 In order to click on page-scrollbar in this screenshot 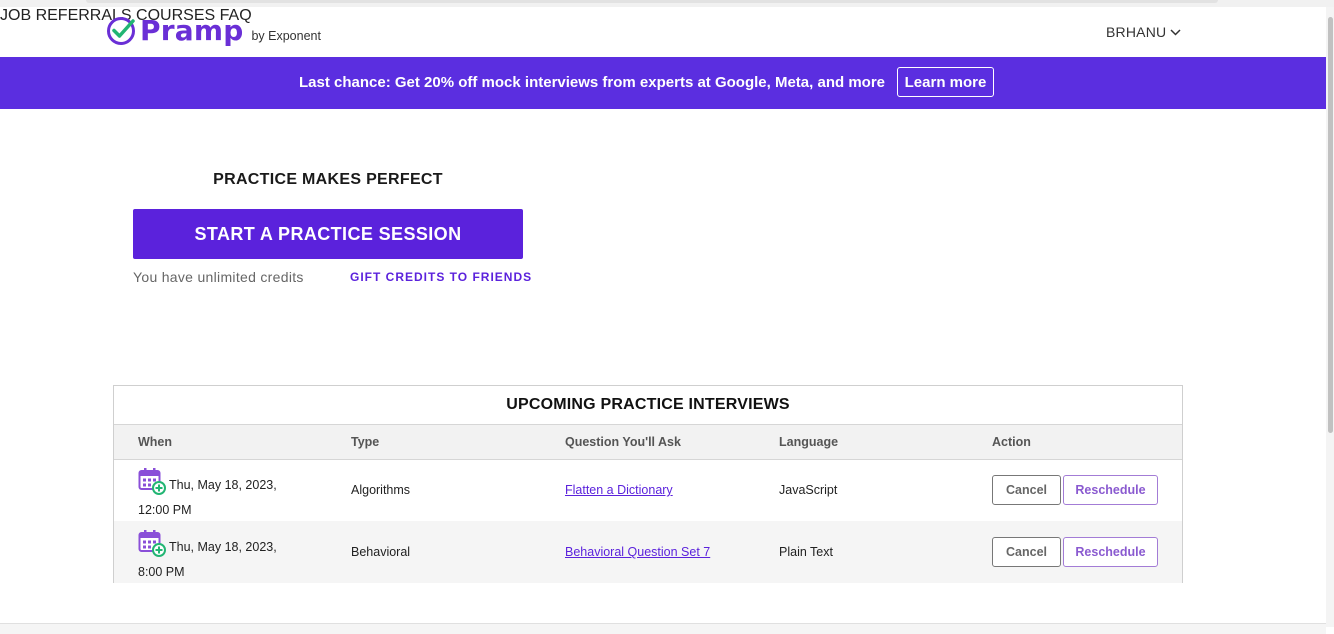, I will do `click(1330, 317)`.